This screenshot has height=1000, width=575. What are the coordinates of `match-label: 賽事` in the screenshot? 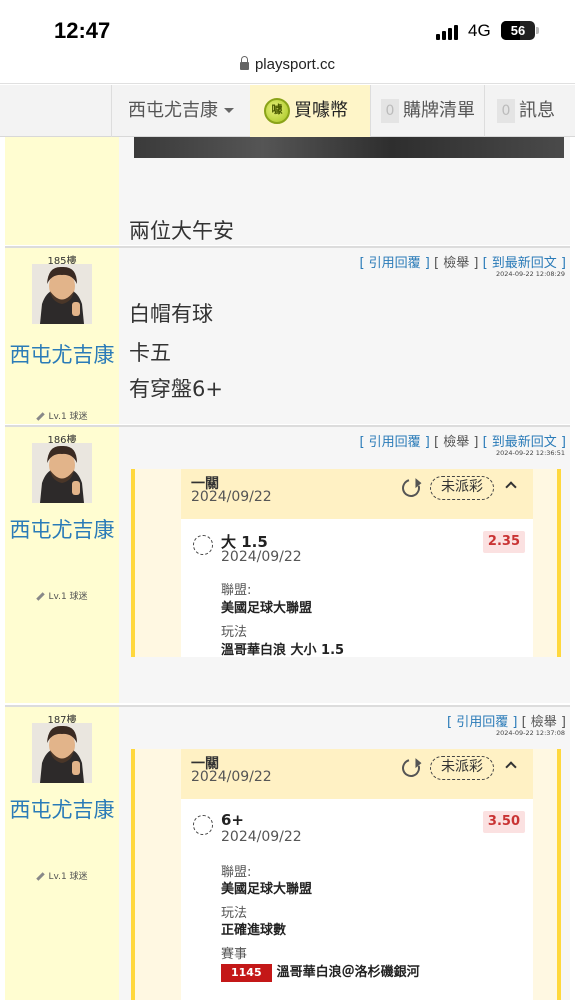 It's located at (234, 954).